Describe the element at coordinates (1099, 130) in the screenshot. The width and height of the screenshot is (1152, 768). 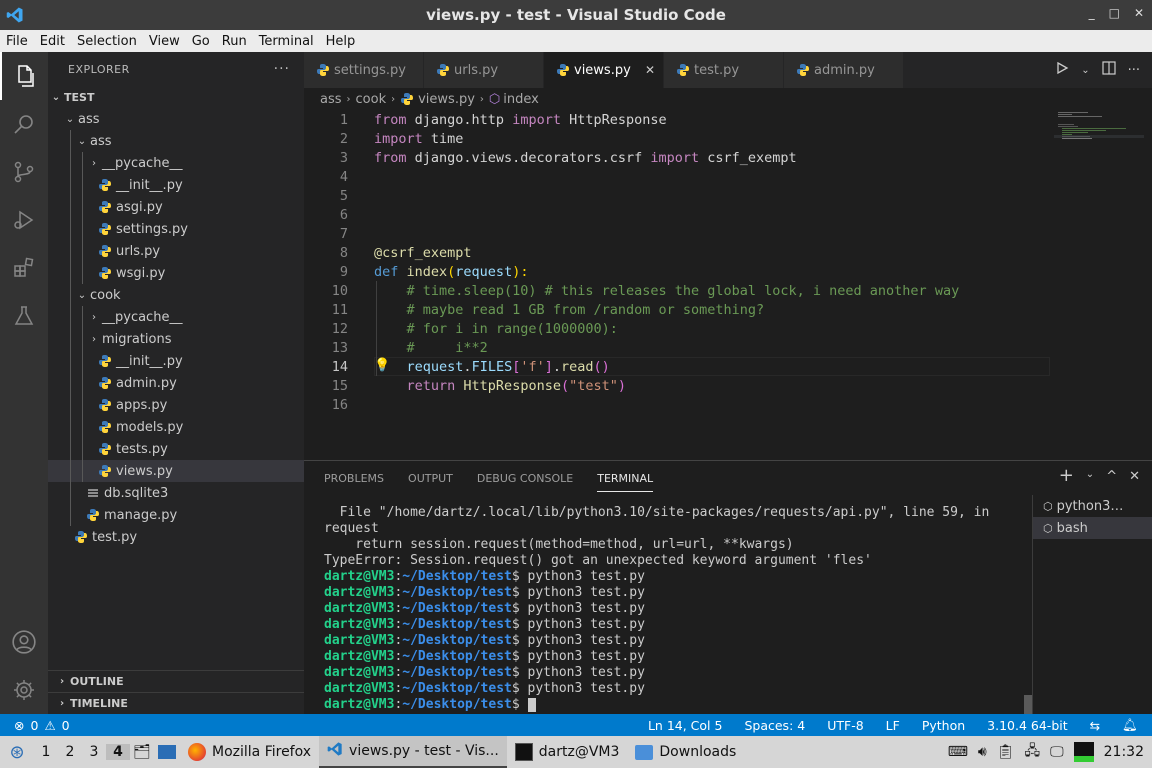
I see `minimap` at that location.